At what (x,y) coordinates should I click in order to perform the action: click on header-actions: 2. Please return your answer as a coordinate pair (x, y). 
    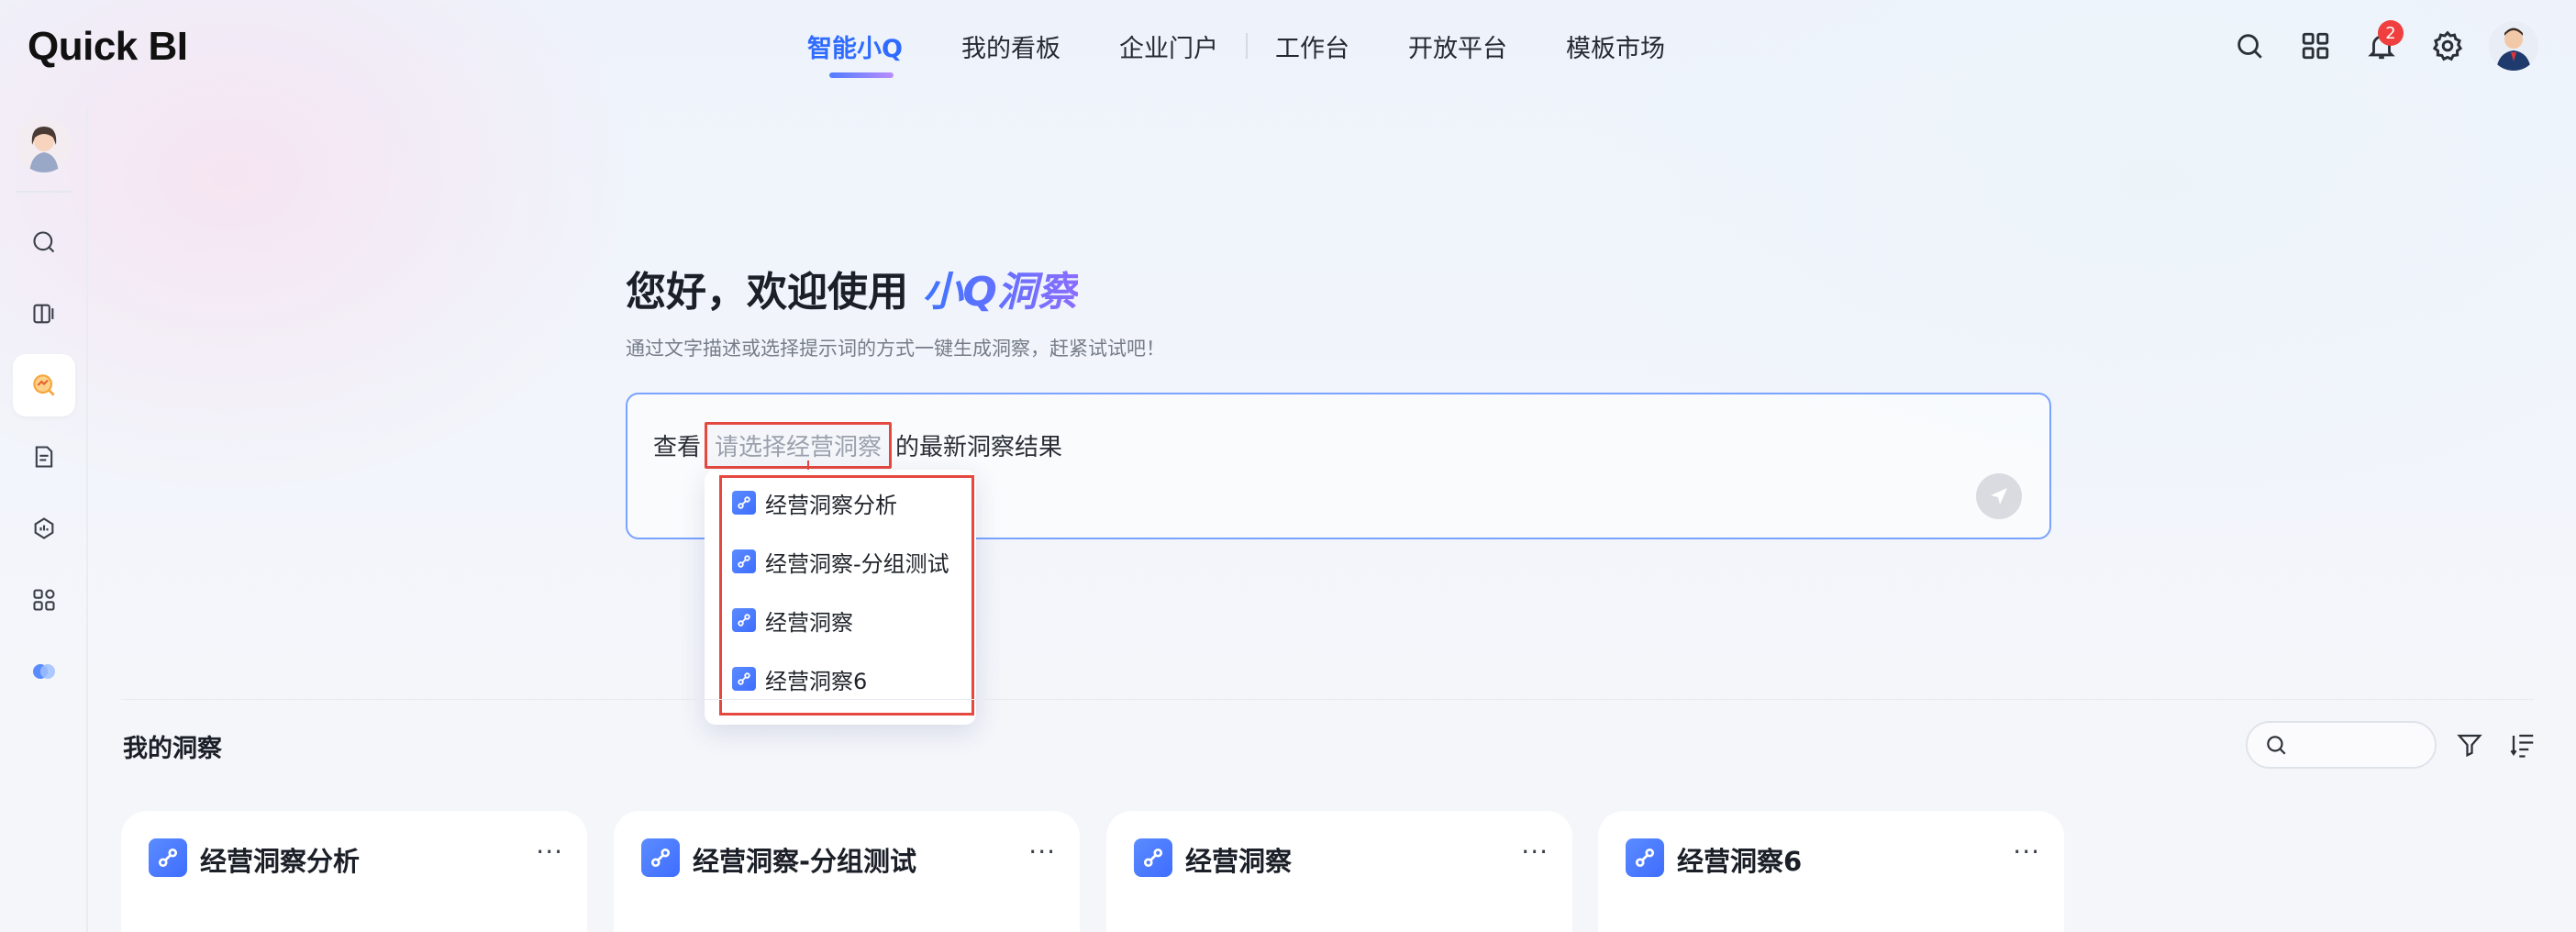
    Looking at the image, I should click on (2374, 46).